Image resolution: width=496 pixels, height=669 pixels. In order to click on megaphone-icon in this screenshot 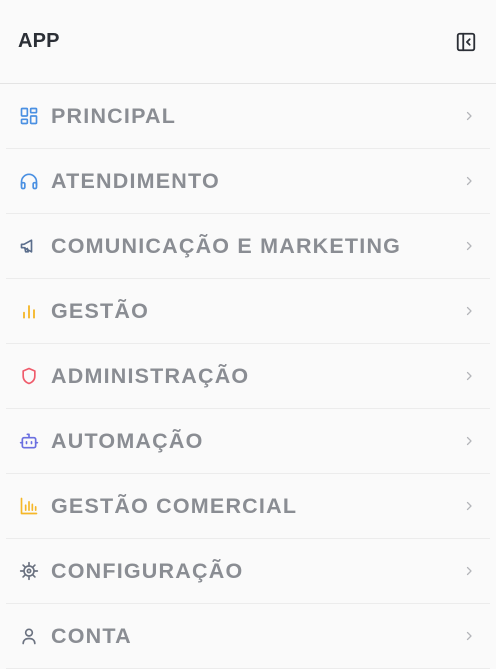, I will do `click(29, 246)`.